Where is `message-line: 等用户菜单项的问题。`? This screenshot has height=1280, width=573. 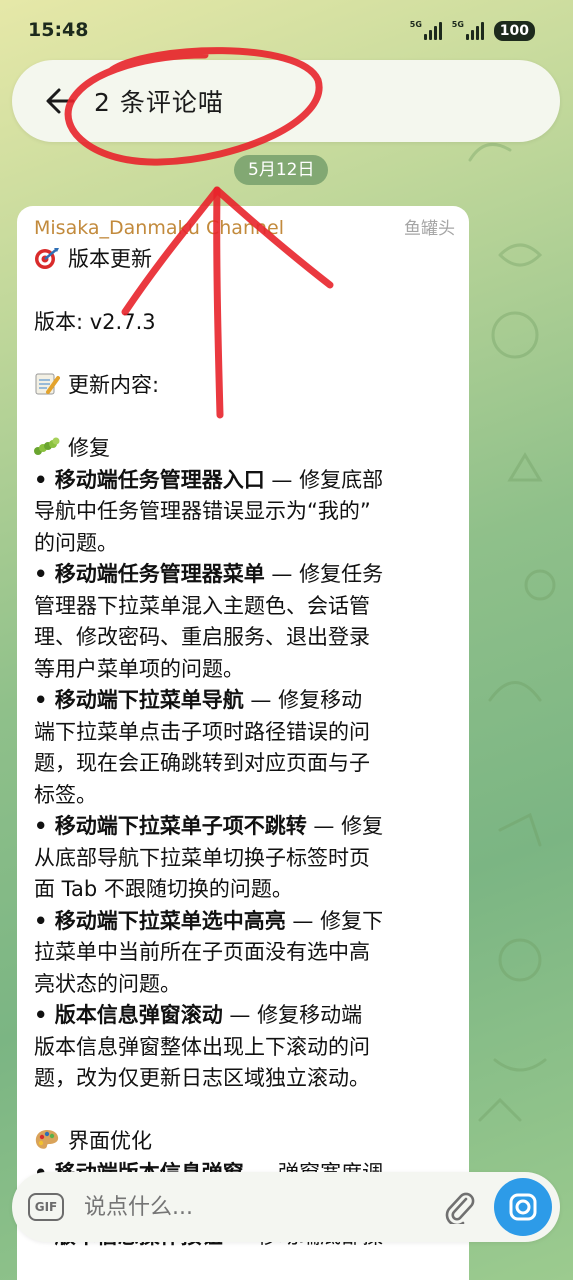 message-line: 等用户菜单项的问题。 is located at coordinates (244, 670).